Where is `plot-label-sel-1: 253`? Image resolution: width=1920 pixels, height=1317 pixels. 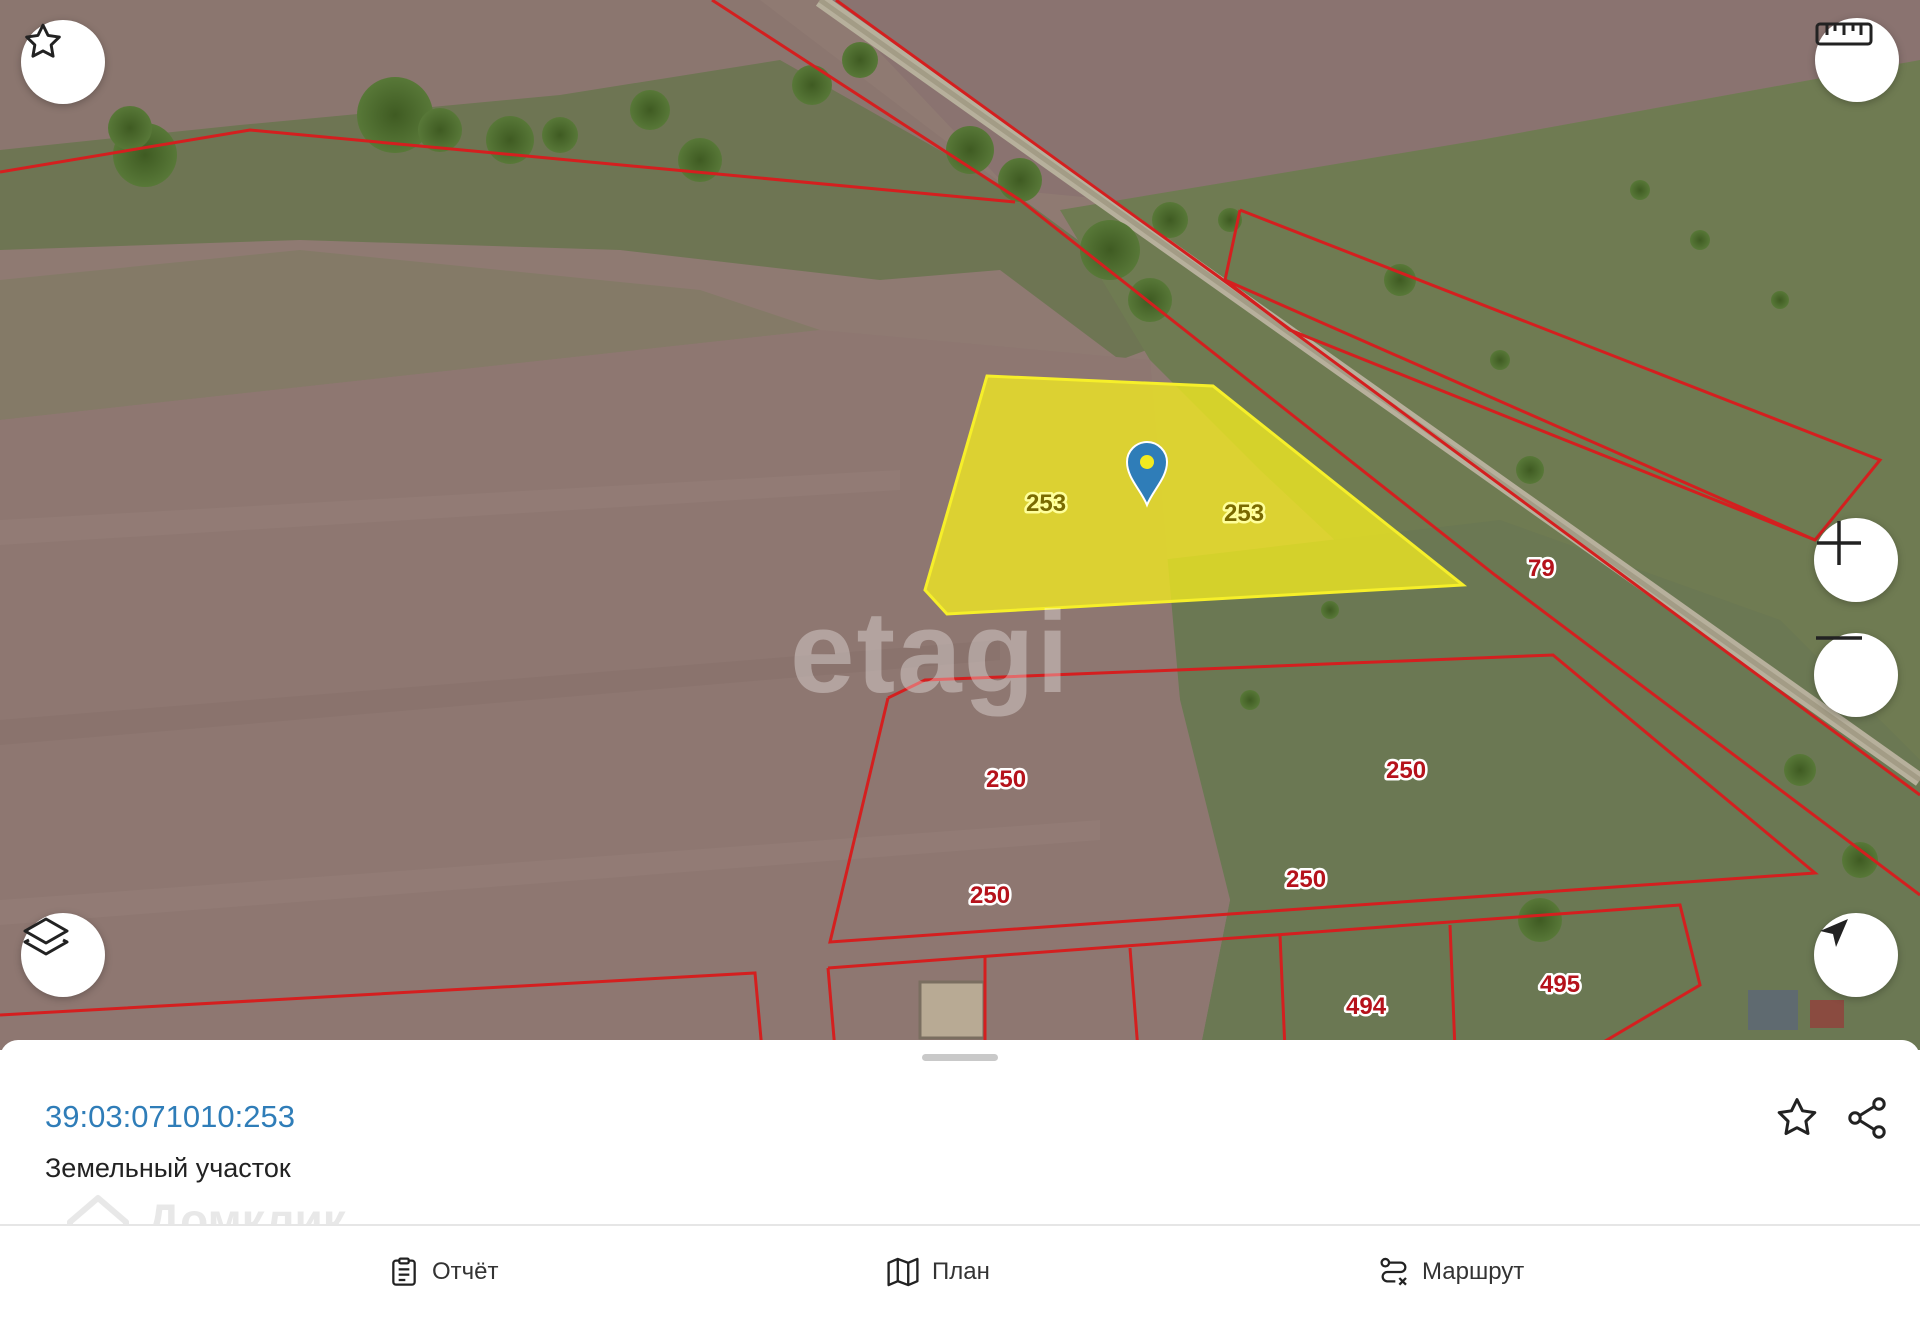
plot-label-sel-1: 253 is located at coordinates (1046, 504).